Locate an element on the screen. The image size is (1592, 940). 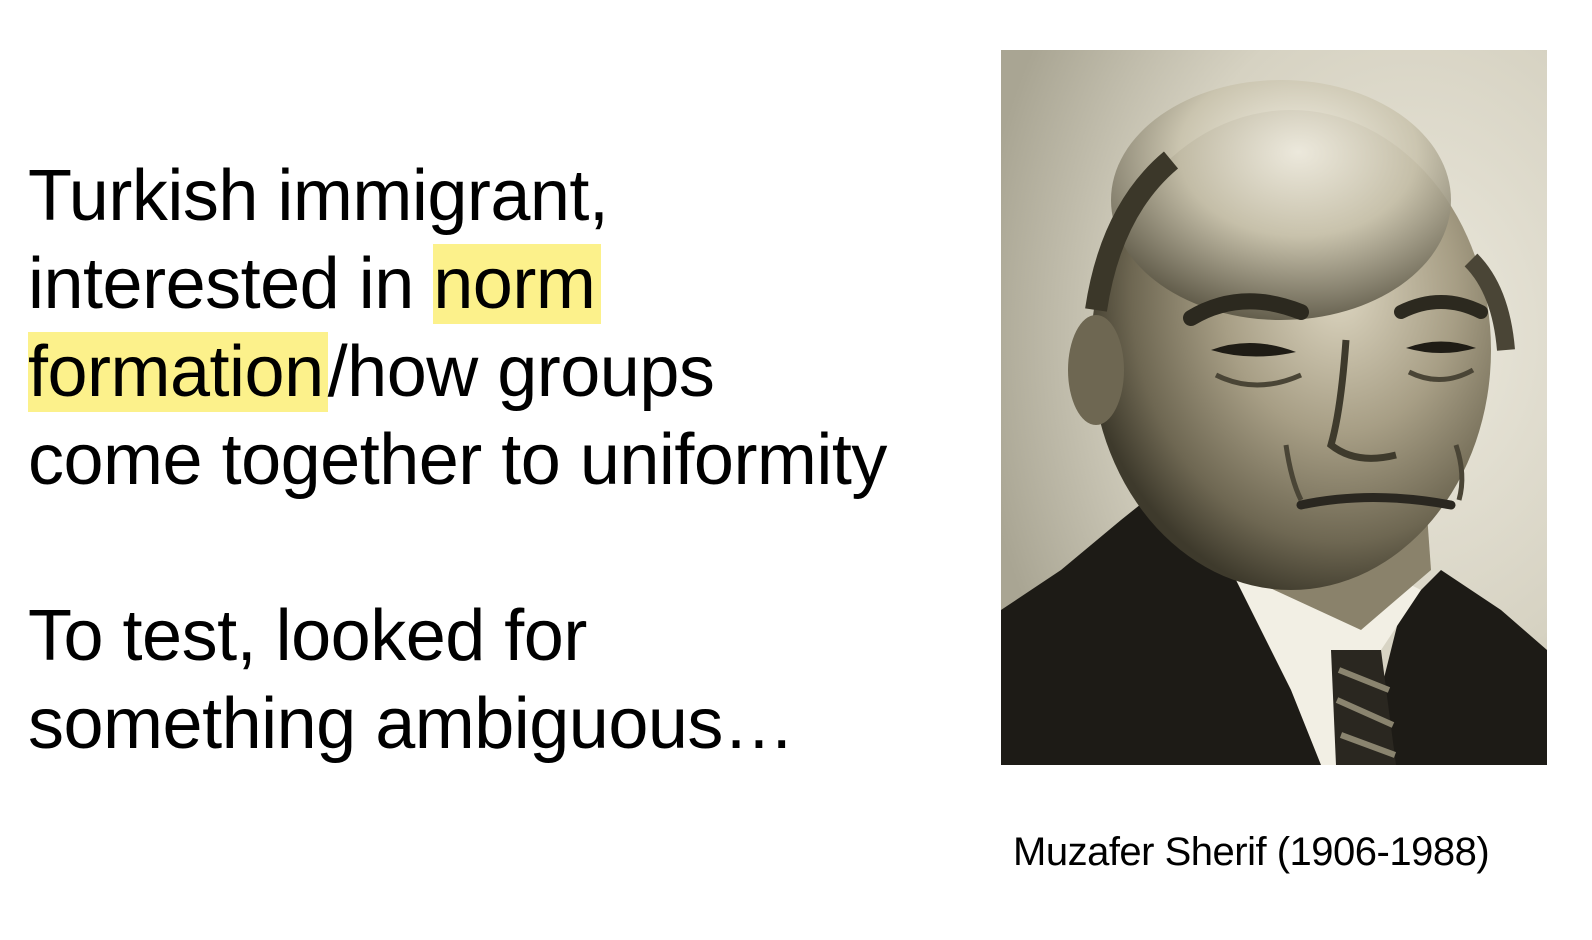
text-line: interested in is located at coordinates (231, 284).